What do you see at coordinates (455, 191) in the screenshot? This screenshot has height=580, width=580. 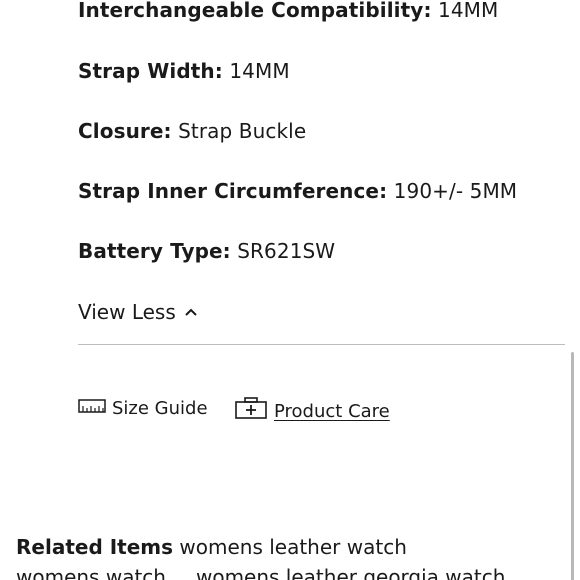 I see `spec-value: 190+/- 5MM` at bounding box center [455, 191].